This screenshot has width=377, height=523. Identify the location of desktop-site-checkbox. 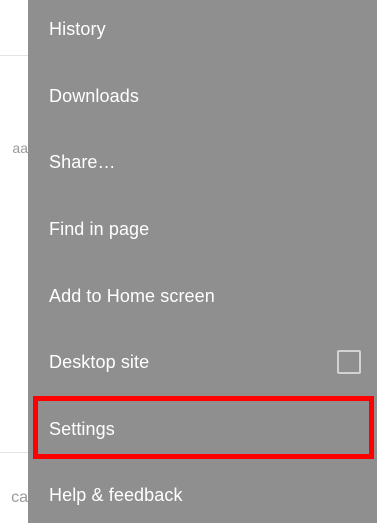
(349, 362).